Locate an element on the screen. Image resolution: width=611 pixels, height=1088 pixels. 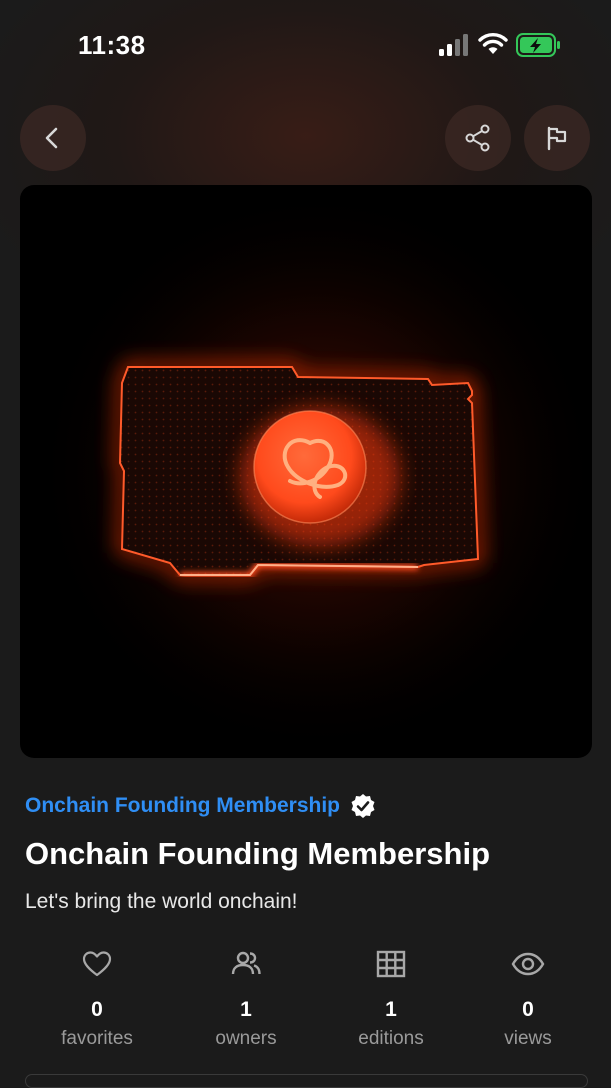
collection-name: Onchain Founding Membership is located at coordinates (182, 806).